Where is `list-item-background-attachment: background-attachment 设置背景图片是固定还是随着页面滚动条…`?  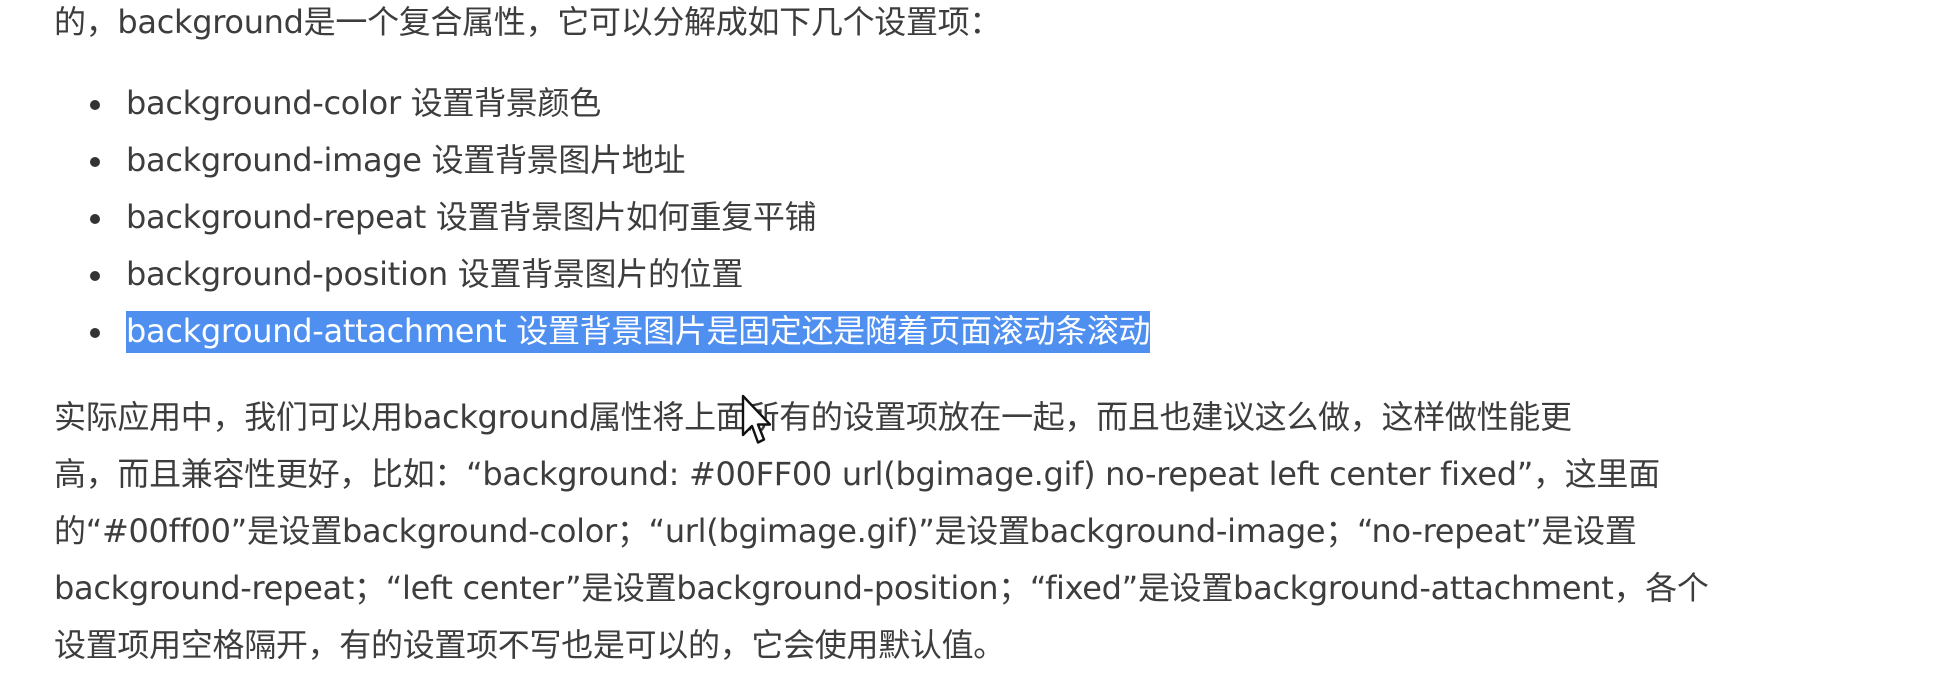
list-item-background-attachment: background-attachment 设置背景图片是固定还是随着页面滚动条… is located at coordinates (602, 331).